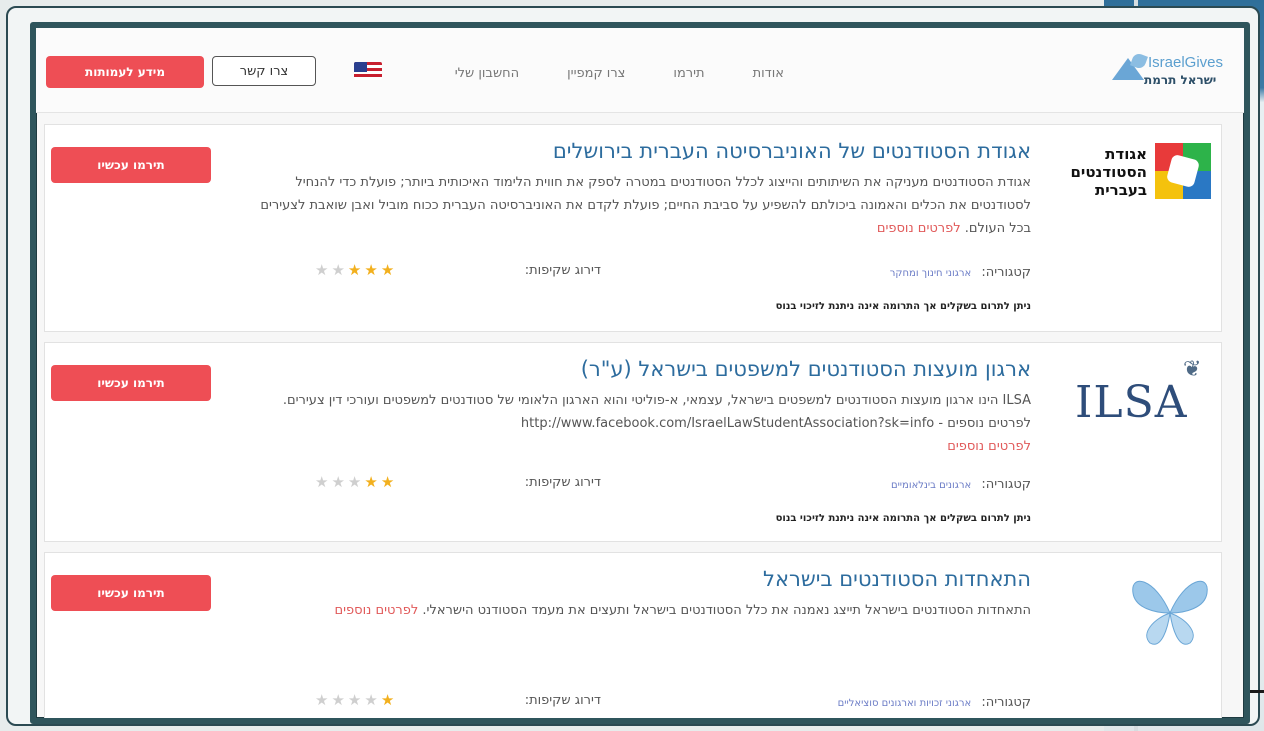  What do you see at coordinates (1186, 62) in the screenshot?
I see `logo-text-en: IsraelGives` at bounding box center [1186, 62].